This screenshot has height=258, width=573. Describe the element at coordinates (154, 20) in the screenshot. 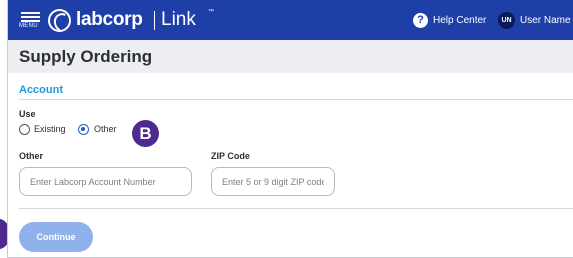

I see `logo-divider` at that location.